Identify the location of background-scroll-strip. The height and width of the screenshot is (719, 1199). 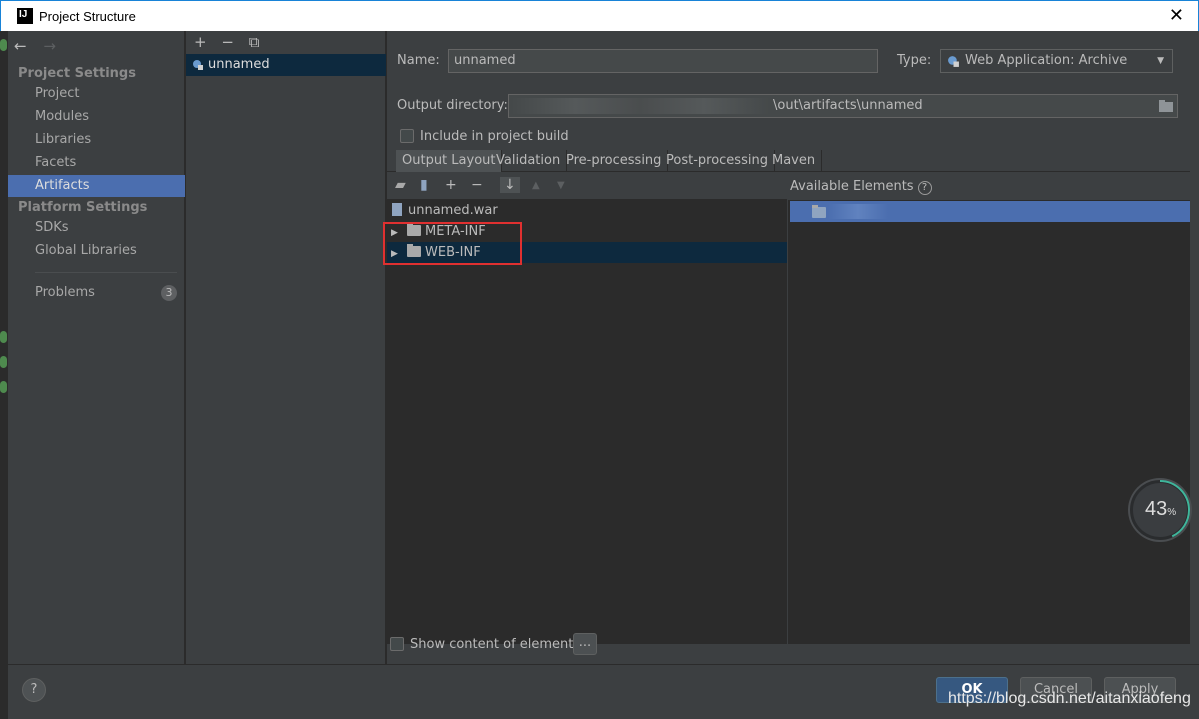
(1194, 375).